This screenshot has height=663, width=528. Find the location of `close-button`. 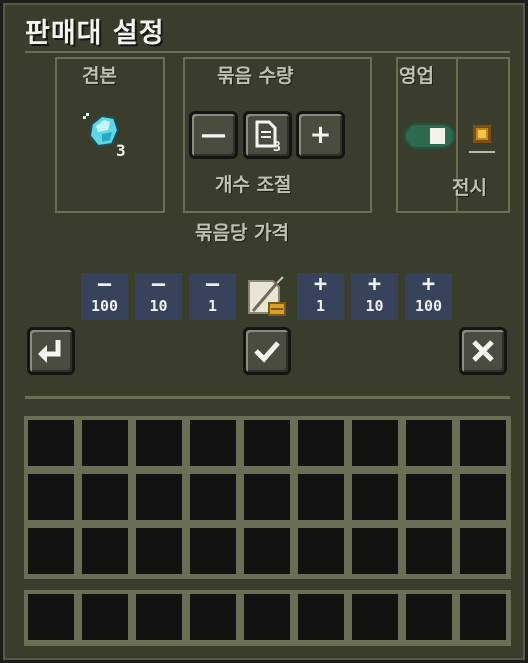

close-button is located at coordinates (483, 351).